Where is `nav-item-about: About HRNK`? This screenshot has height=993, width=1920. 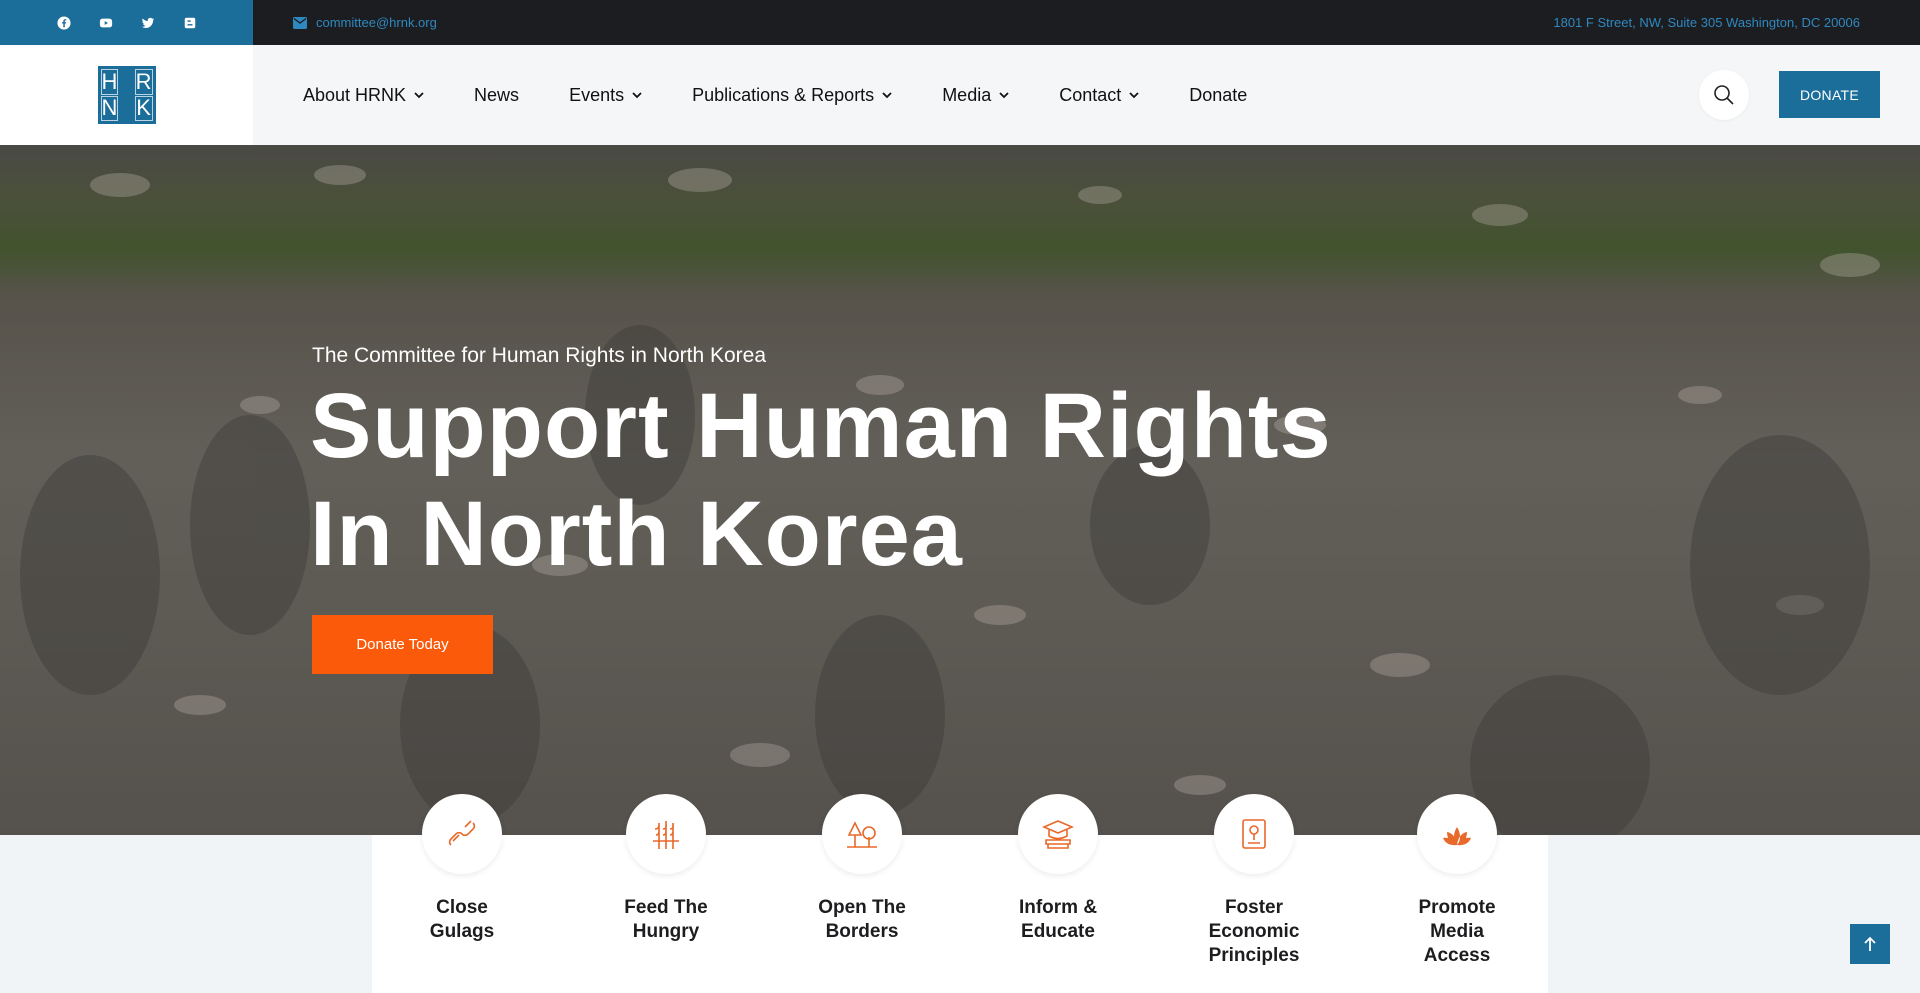 nav-item-about: About HRNK is located at coordinates (363, 95).